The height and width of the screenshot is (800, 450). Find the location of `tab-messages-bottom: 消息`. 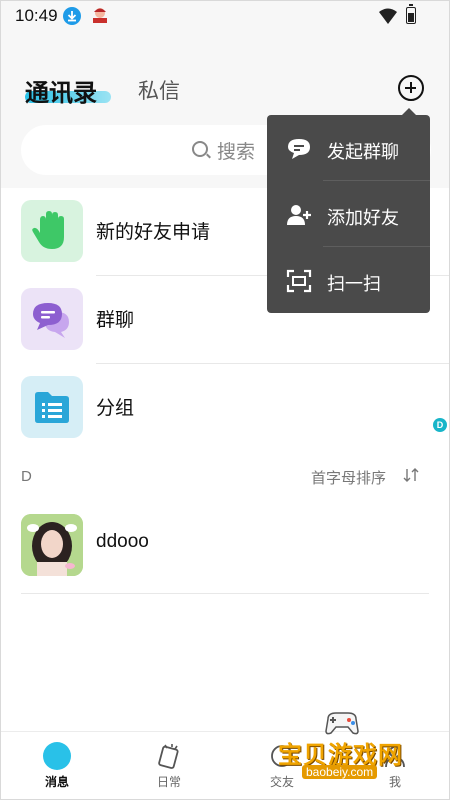

tab-messages-bottom: 消息 is located at coordinates (57, 765).